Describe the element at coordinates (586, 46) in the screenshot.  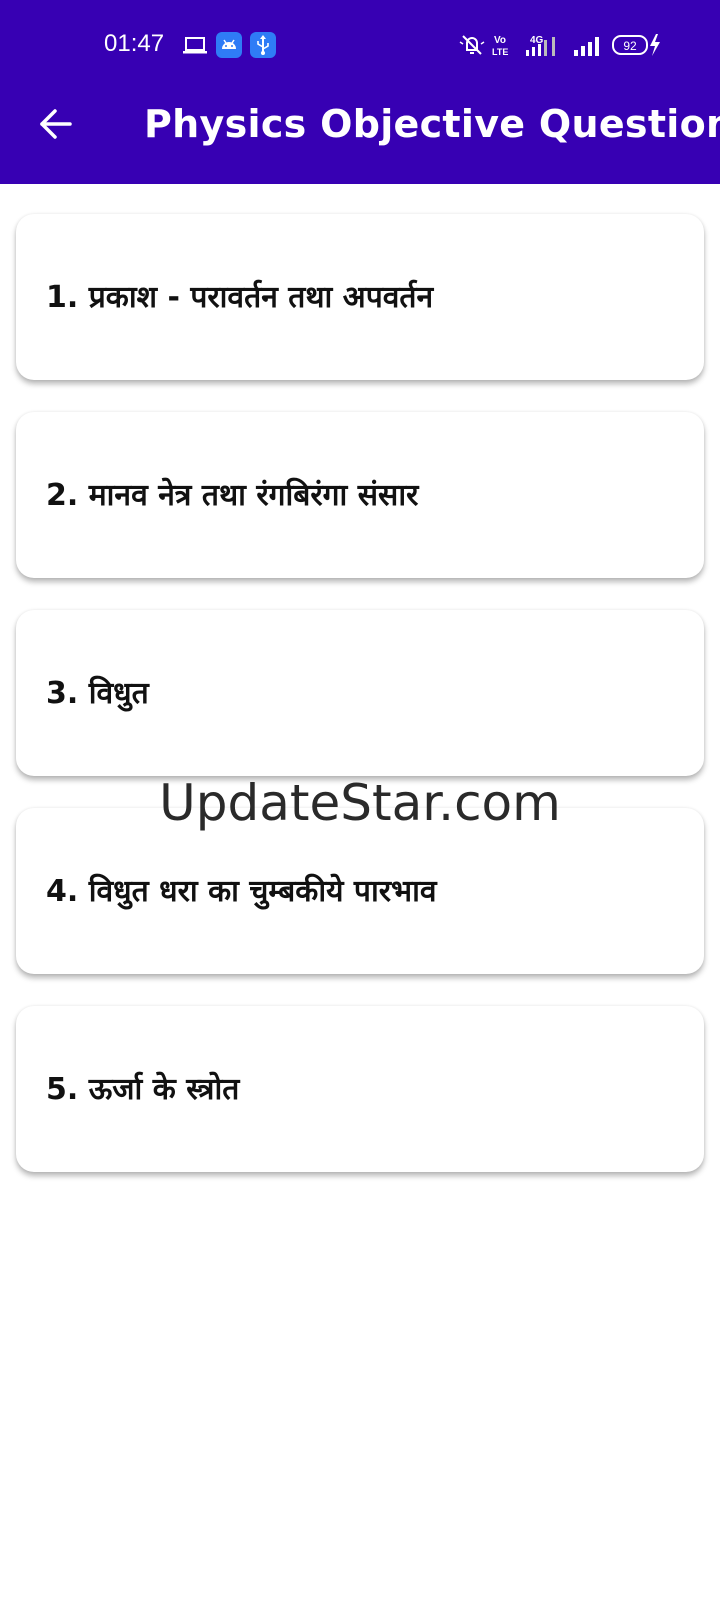
I see `signal-icon` at that location.